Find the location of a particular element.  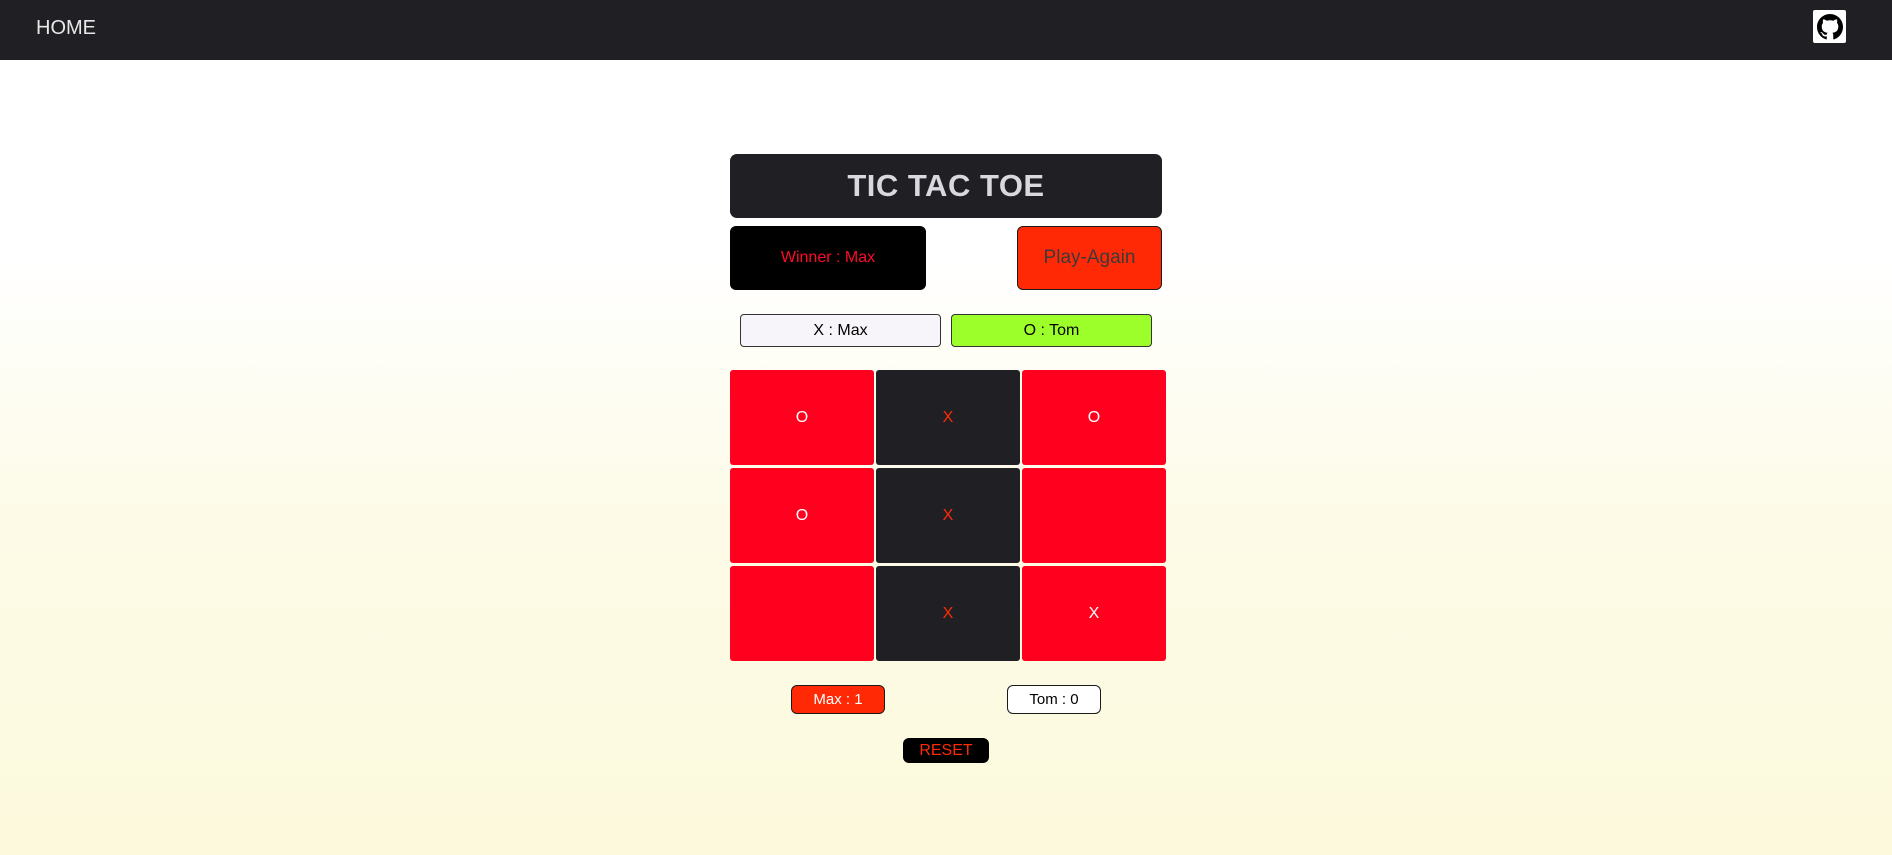

navbar: HOME is located at coordinates (946, 30).